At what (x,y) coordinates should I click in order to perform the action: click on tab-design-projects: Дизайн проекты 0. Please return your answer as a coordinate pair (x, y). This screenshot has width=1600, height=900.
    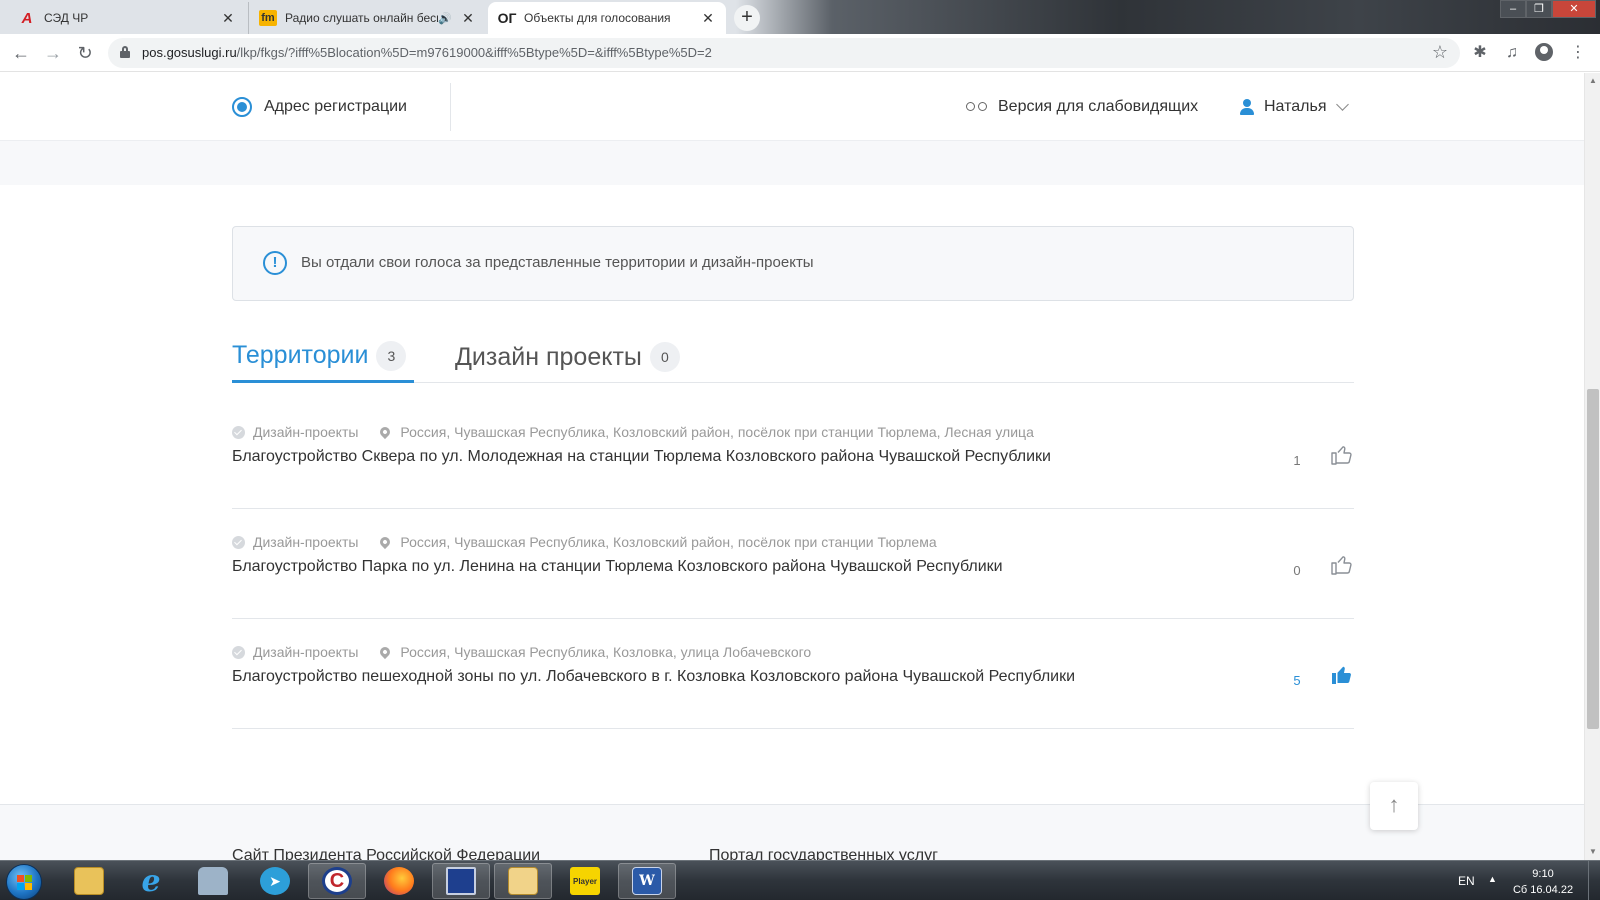
    Looking at the image, I should click on (567, 357).